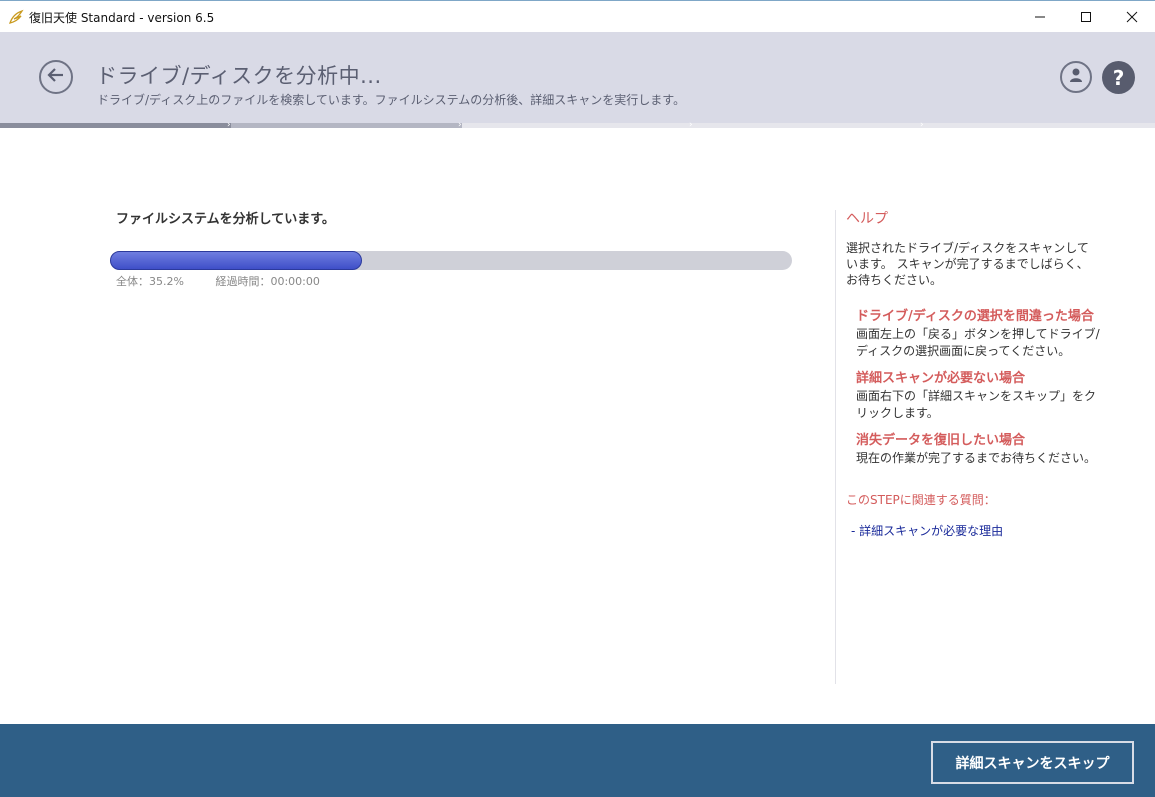 The image size is (1155, 797). I want to click on related-question-link: - 詳細スキャンが必要な理由, so click(993, 530).